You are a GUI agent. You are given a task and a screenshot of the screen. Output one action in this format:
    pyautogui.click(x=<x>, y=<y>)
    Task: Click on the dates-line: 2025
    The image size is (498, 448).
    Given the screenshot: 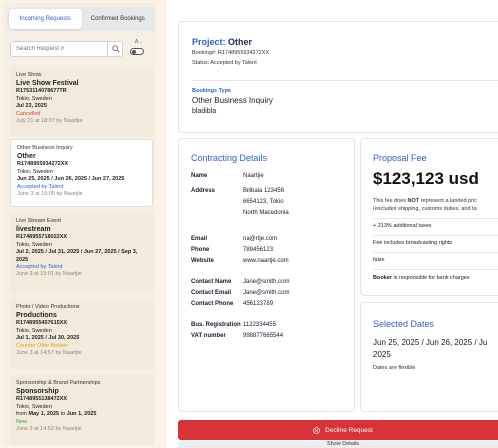 What is the action you would take?
    pyautogui.click(x=382, y=354)
    